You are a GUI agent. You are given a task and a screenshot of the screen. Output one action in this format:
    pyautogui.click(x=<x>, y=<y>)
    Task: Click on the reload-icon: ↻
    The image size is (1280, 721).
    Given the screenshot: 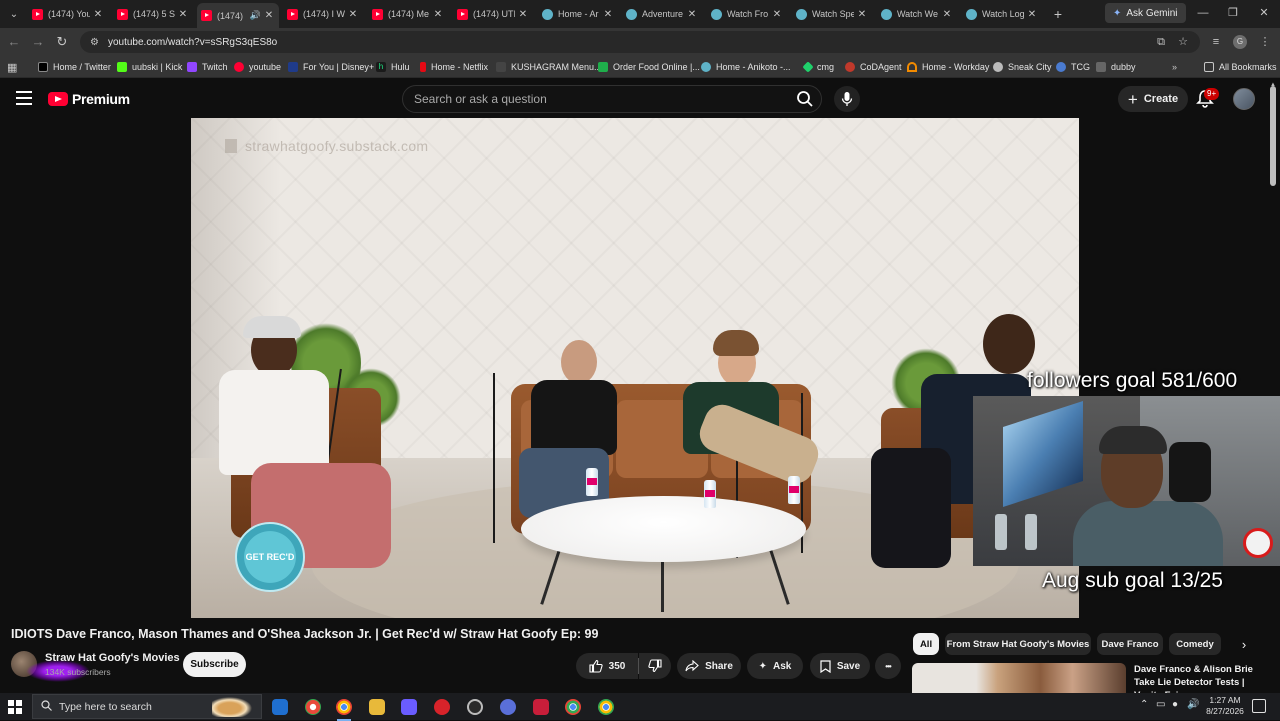 What is the action you would take?
    pyautogui.click(x=62, y=42)
    